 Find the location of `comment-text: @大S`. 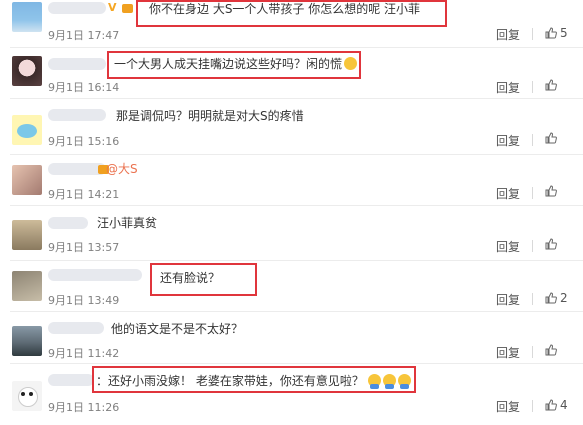

comment-text: @大S is located at coordinates (122, 169).